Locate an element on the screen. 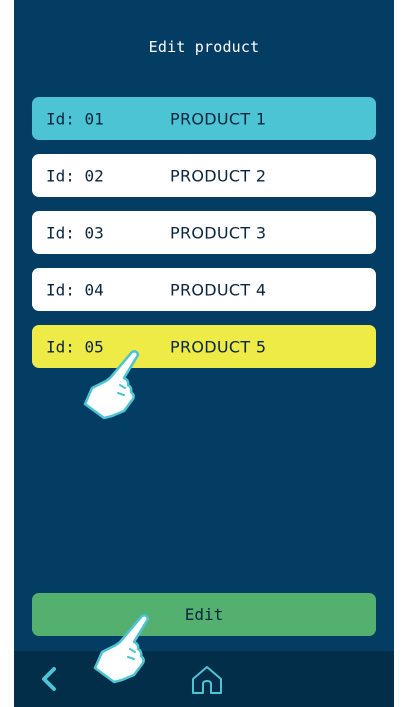 The height and width of the screenshot is (707, 408). product-row: Id: 02 PRODUCT 2 is located at coordinates (204, 175).